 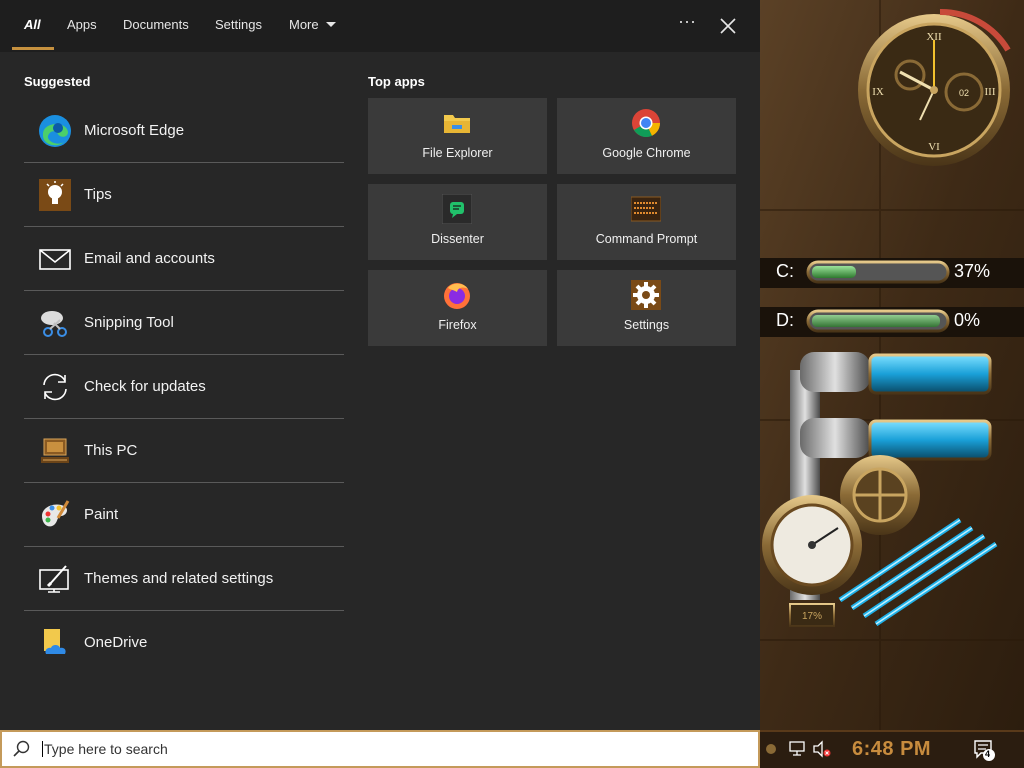 What do you see at coordinates (988, 754) in the screenshot?
I see `notification-count: 4` at bounding box center [988, 754].